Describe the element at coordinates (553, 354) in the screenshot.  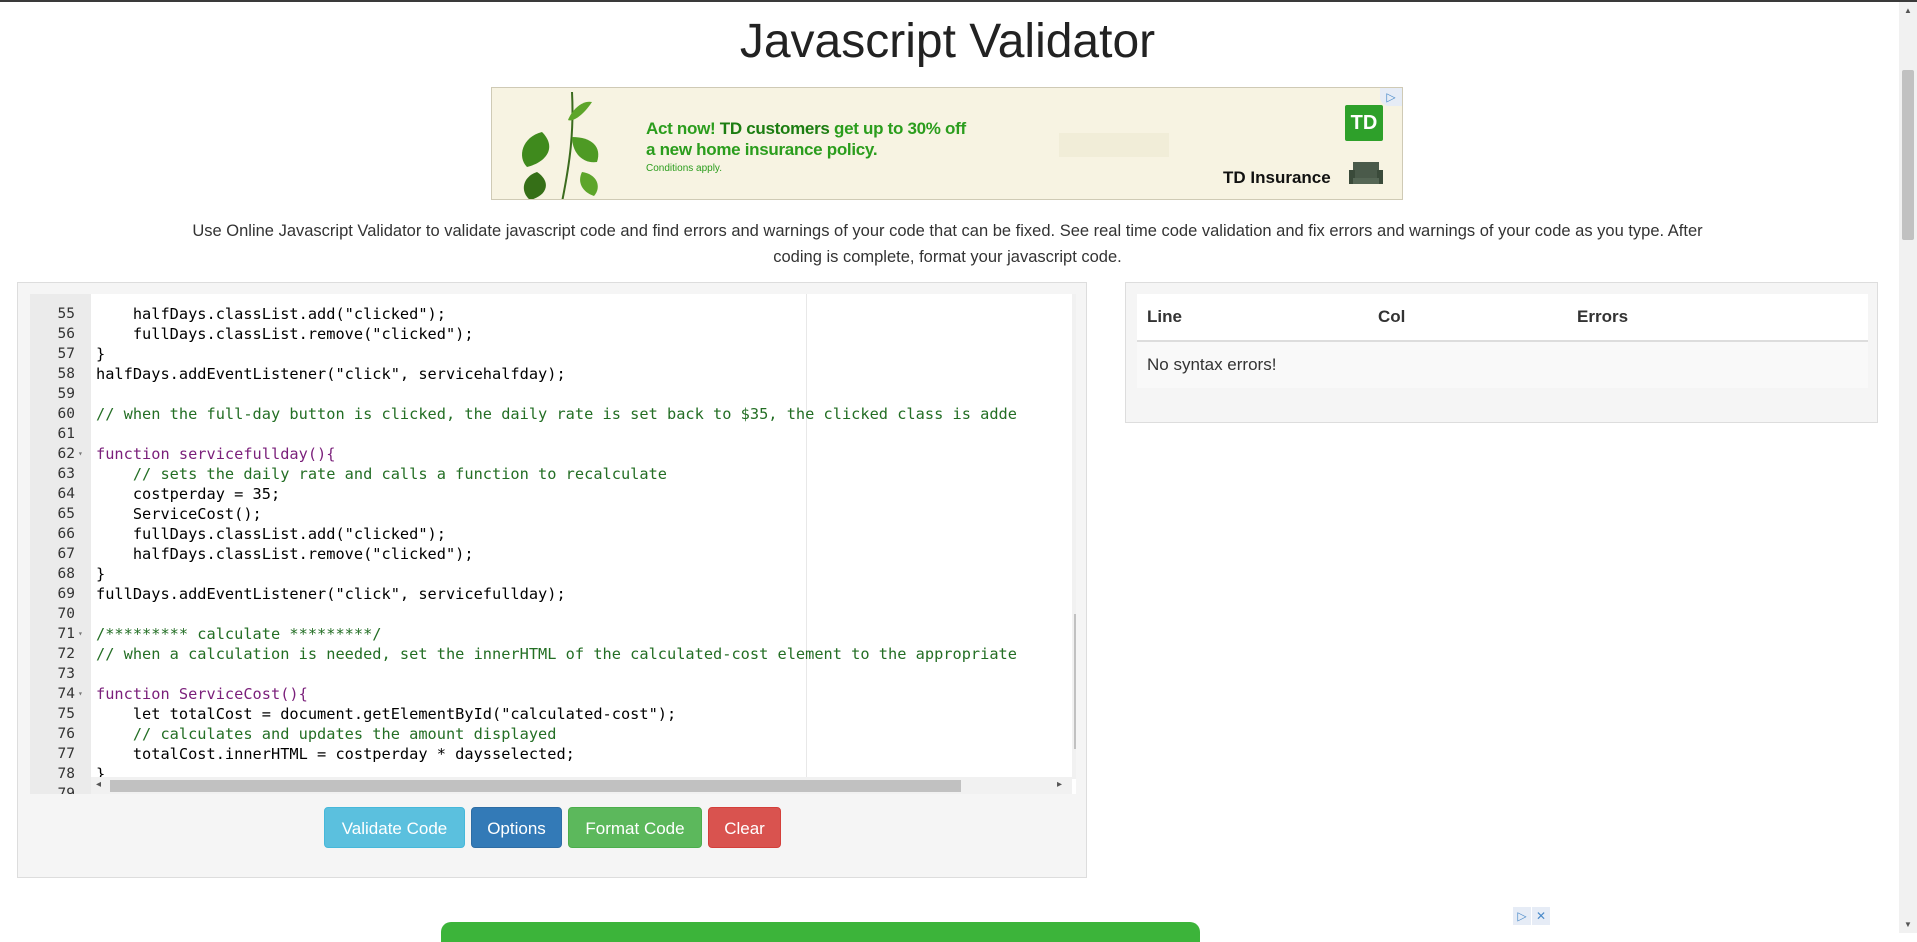
I see `code-line: 57}` at that location.